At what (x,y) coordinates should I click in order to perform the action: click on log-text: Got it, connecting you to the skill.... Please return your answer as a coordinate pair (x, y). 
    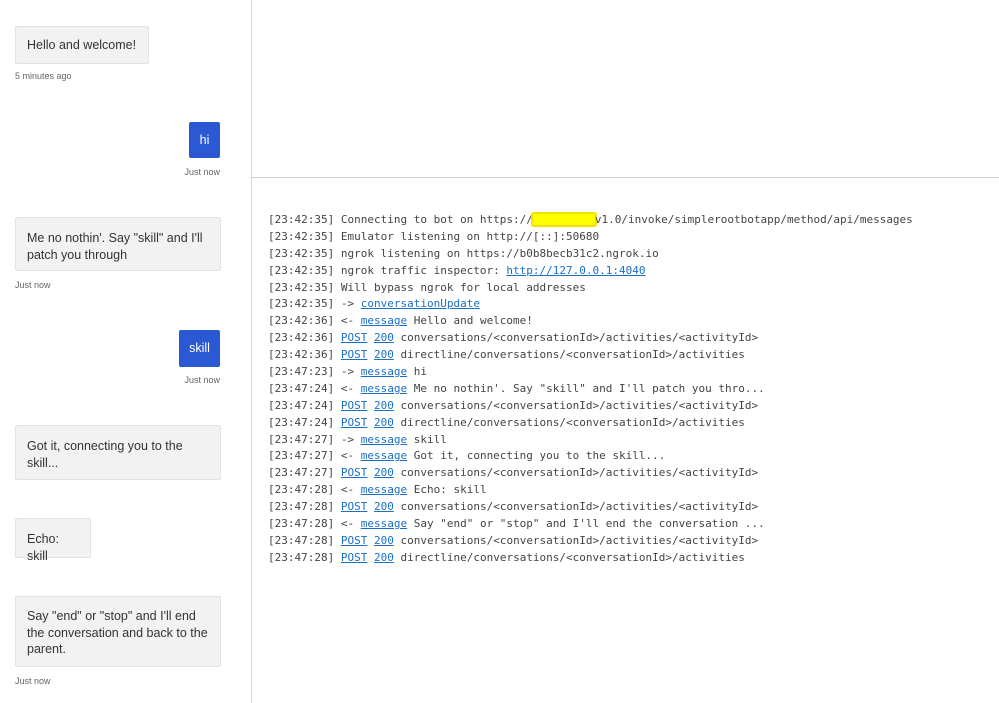
    Looking at the image, I should click on (536, 456).